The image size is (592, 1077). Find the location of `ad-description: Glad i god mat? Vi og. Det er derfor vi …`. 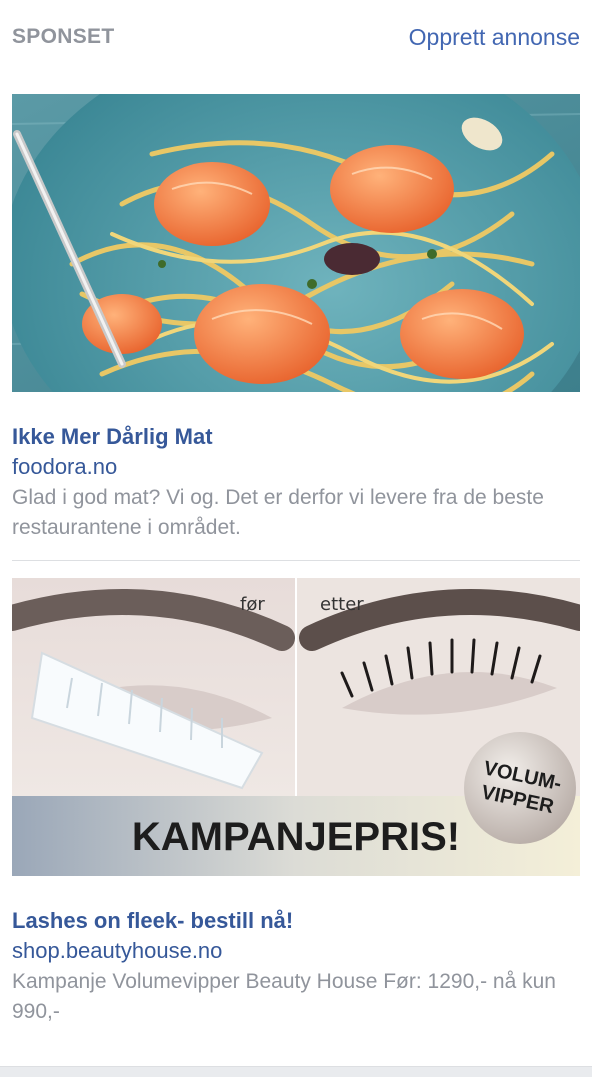

ad-description: Glad i god mat? Vi og. Det er derfor vi … is located at coordinates (278, 512).